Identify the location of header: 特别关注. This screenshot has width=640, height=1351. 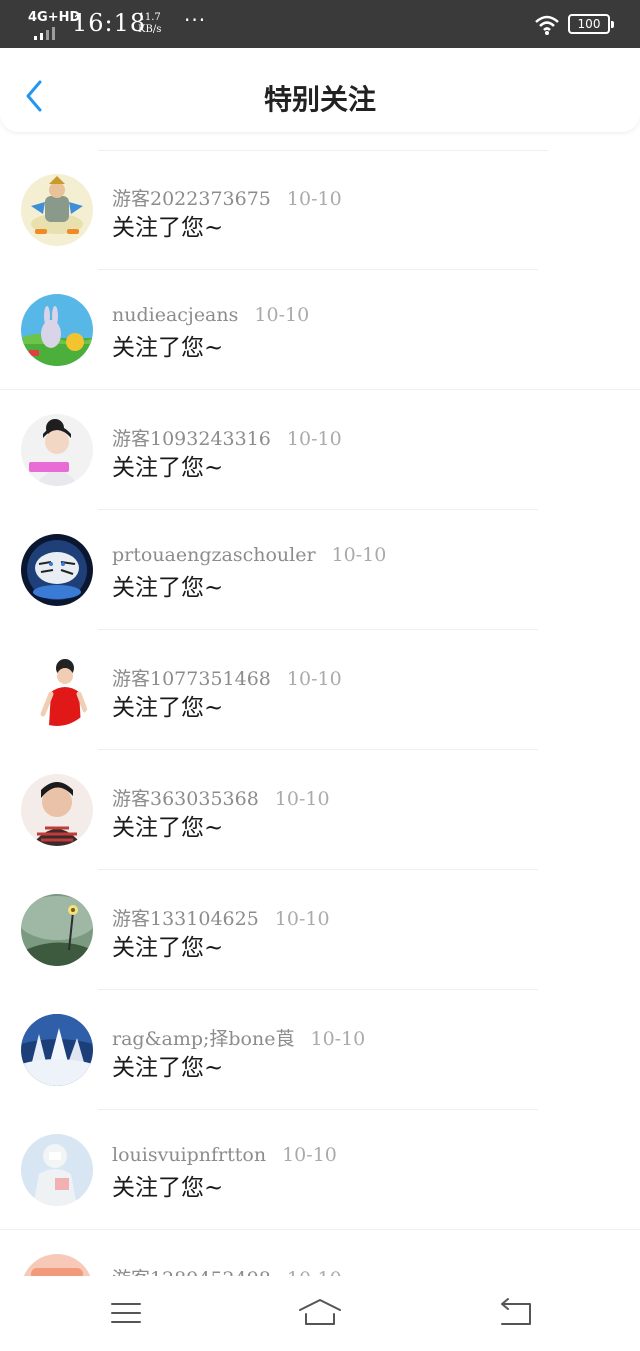
(320, 90).